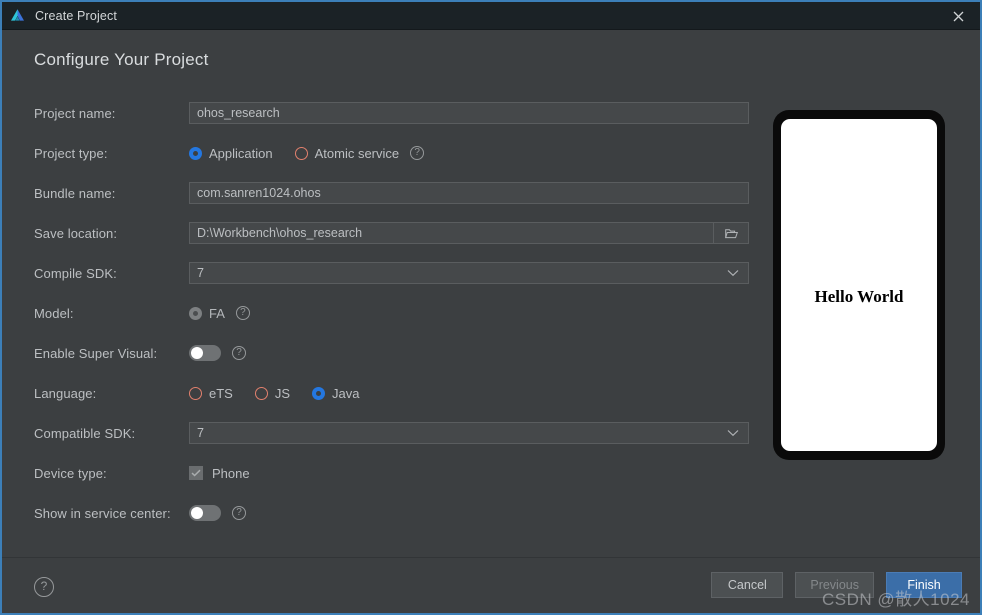  Describe the element at coordinates (196, 473) in the screenshot. I see `checkbox-box-phone` at that location.